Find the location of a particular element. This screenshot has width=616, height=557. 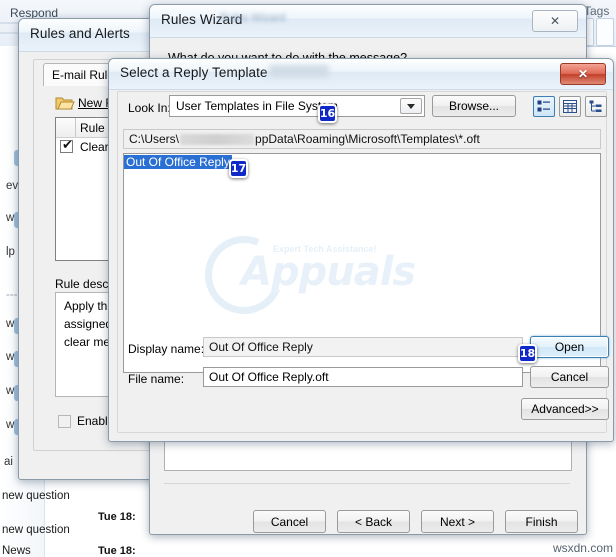

enable-rules-checkbox is located at coordinates (64, 421).